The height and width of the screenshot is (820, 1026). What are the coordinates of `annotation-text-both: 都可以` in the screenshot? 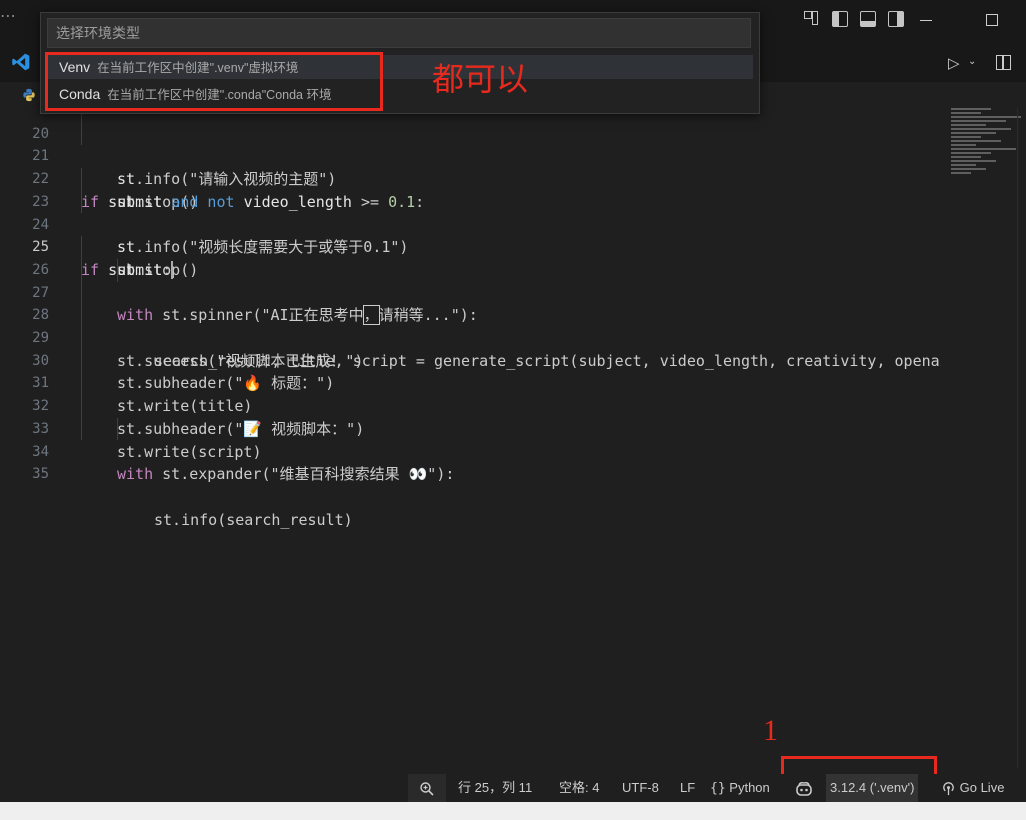 It's located at (480, 79).